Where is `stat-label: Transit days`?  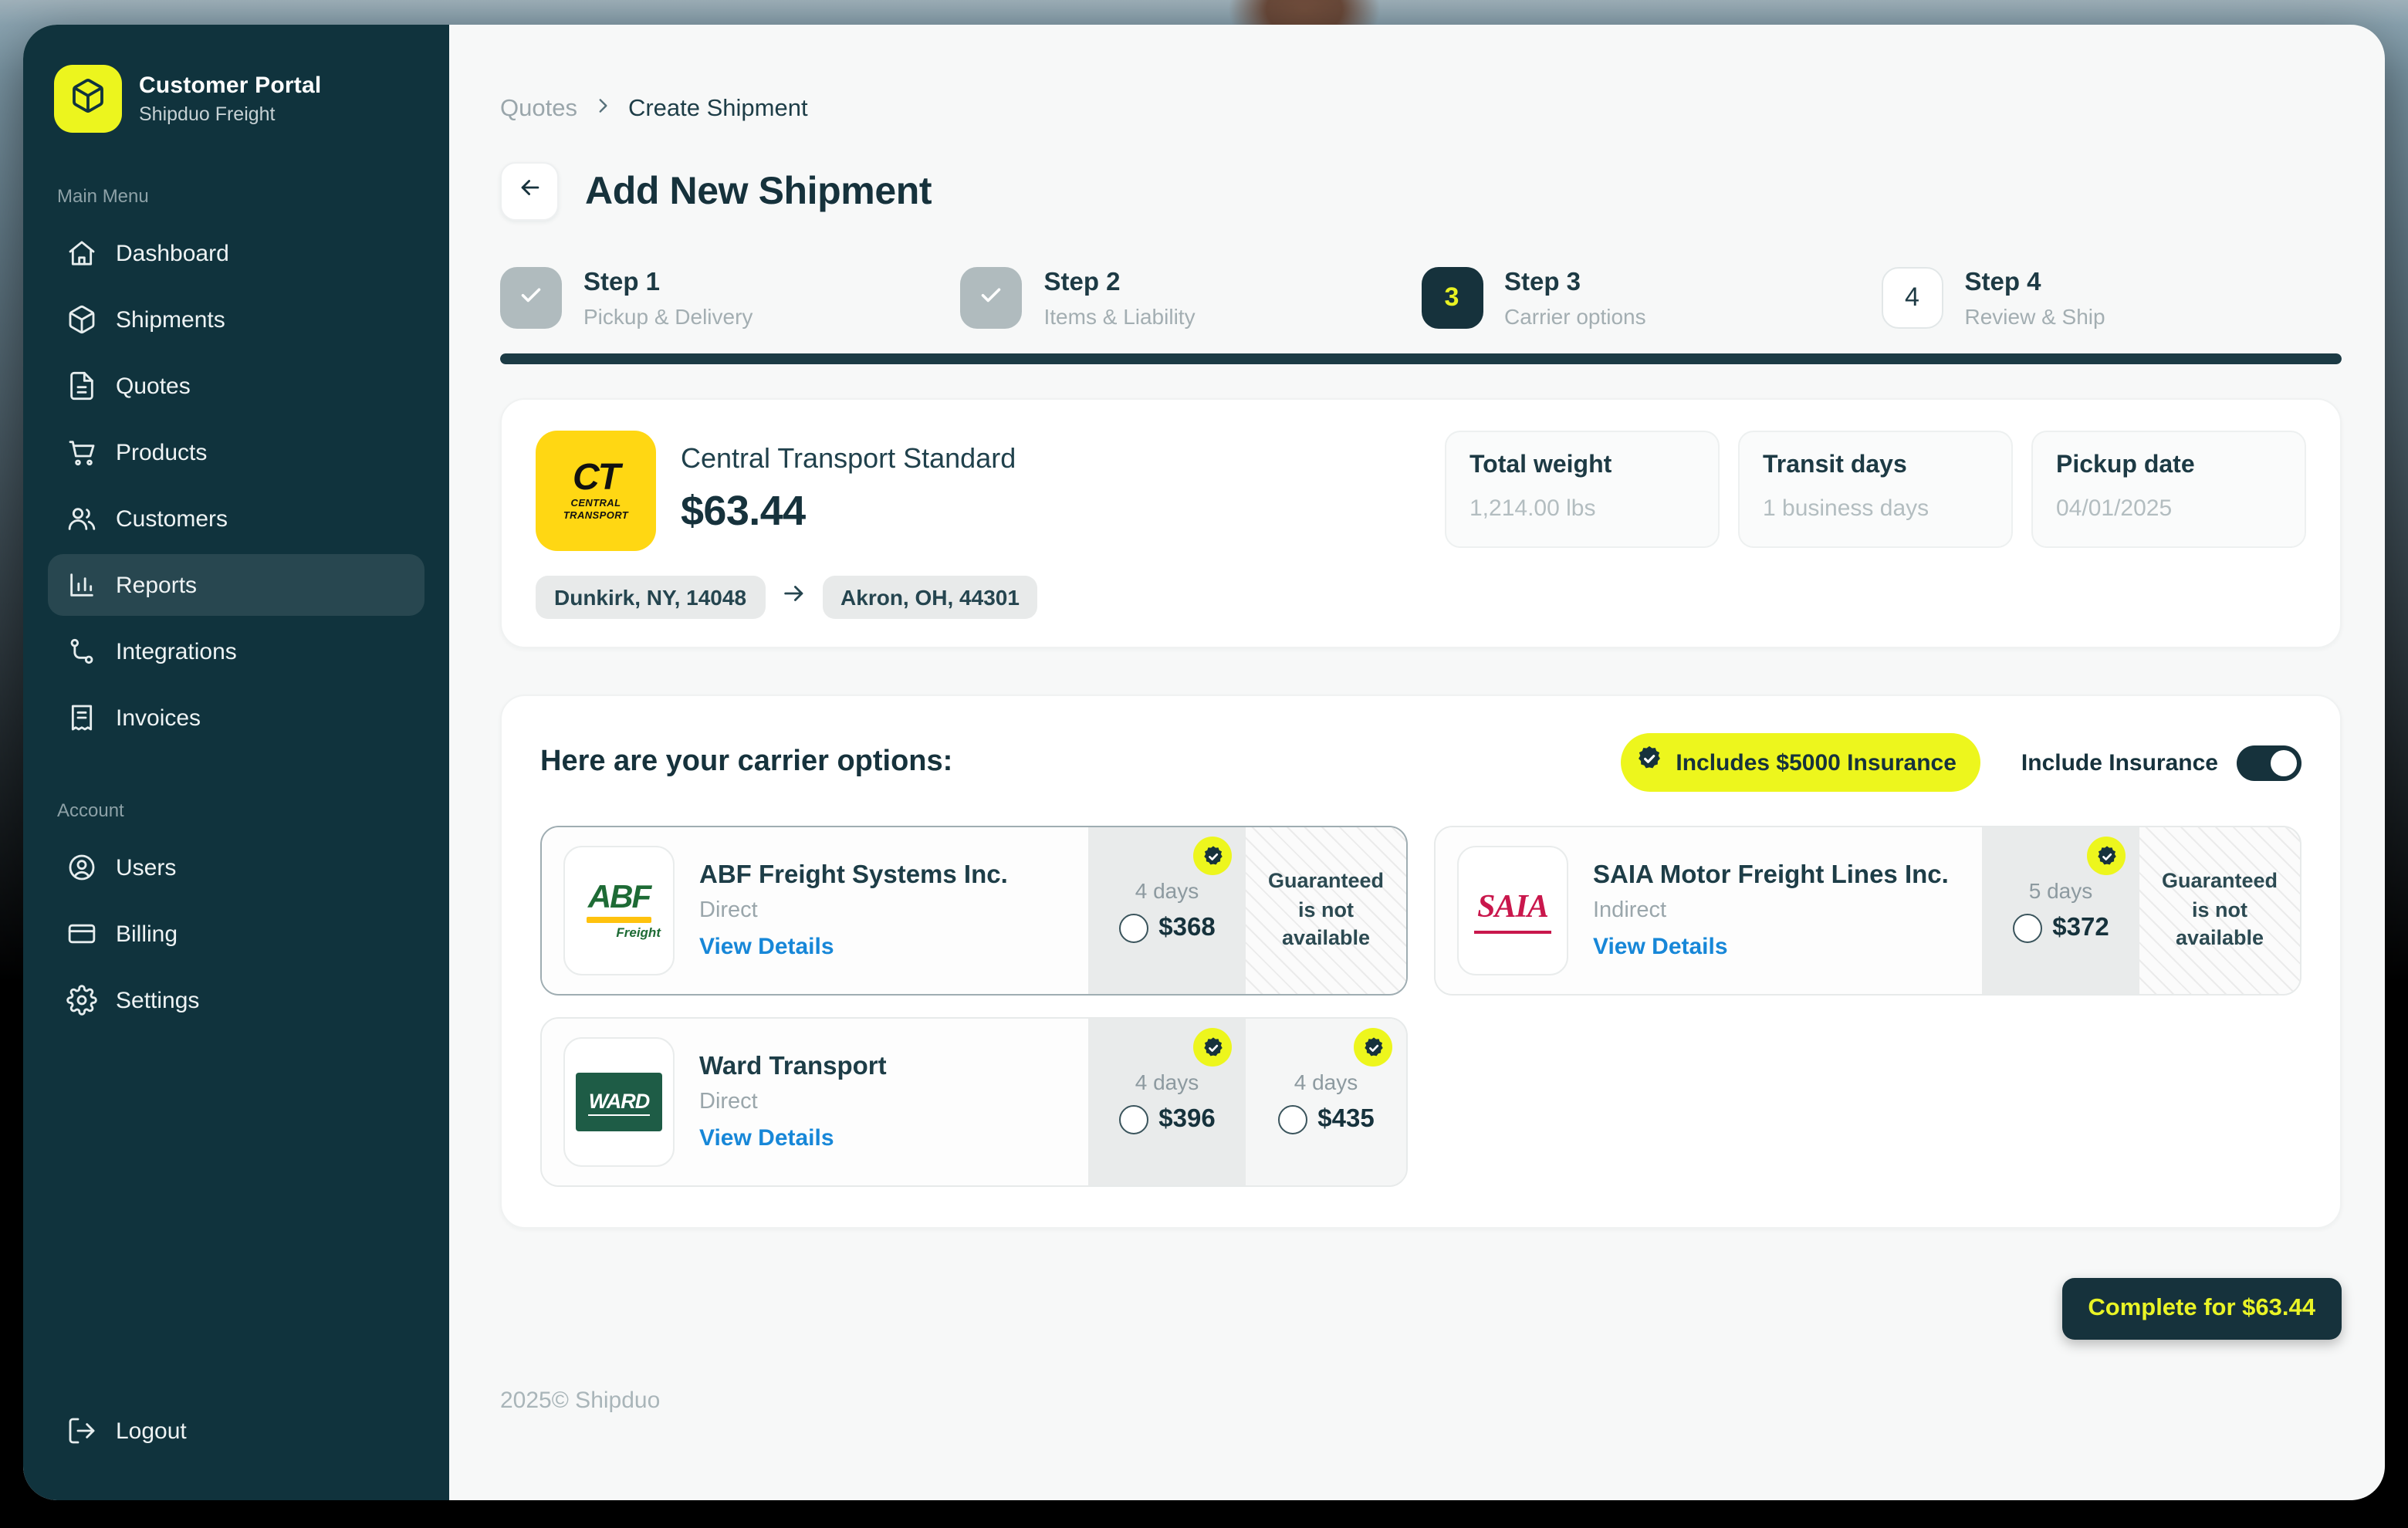
stat-label: Transit days is located at coordinates (1835, 465).